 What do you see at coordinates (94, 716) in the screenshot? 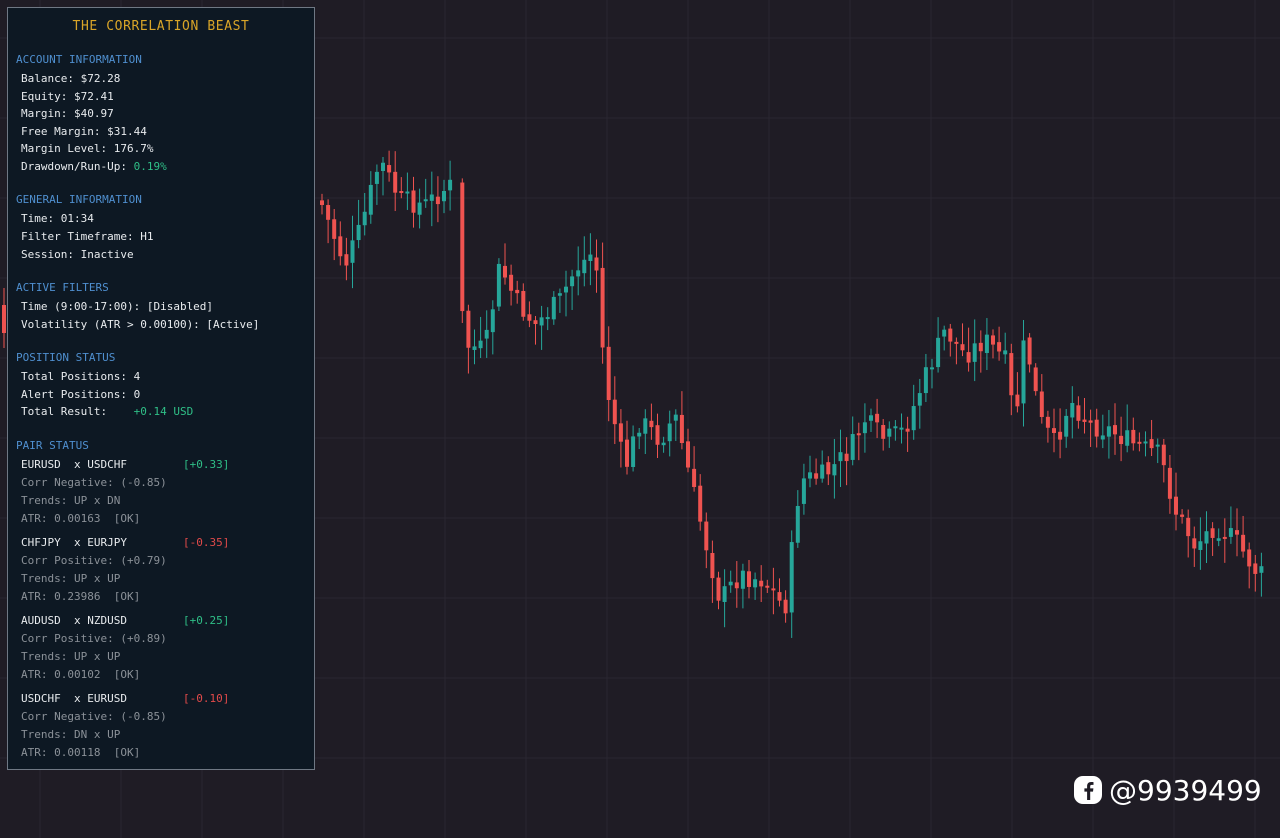
I see `pair-correlation: Corr Negative: (-0.85)` at bounding box center [94, 716].